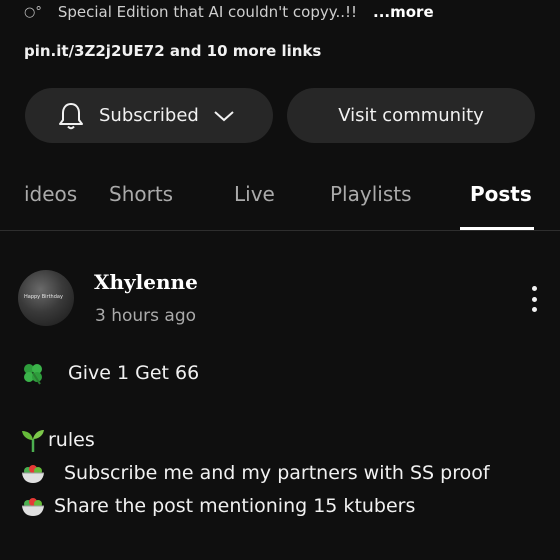 The width and height of the screenshot is (560, 560). I want to click on visit-community-label: Visit community, so click(411, 115).